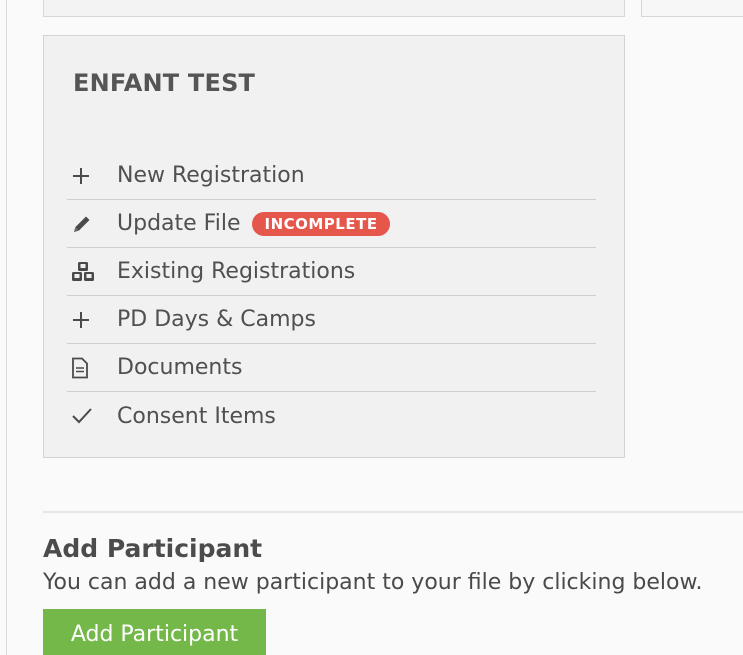 This screenshot has height=655, width=743. What do you see at coordinates (334, 8) in the screenshot?
I see `previous-card-edge` at bounding box center [334, 8].